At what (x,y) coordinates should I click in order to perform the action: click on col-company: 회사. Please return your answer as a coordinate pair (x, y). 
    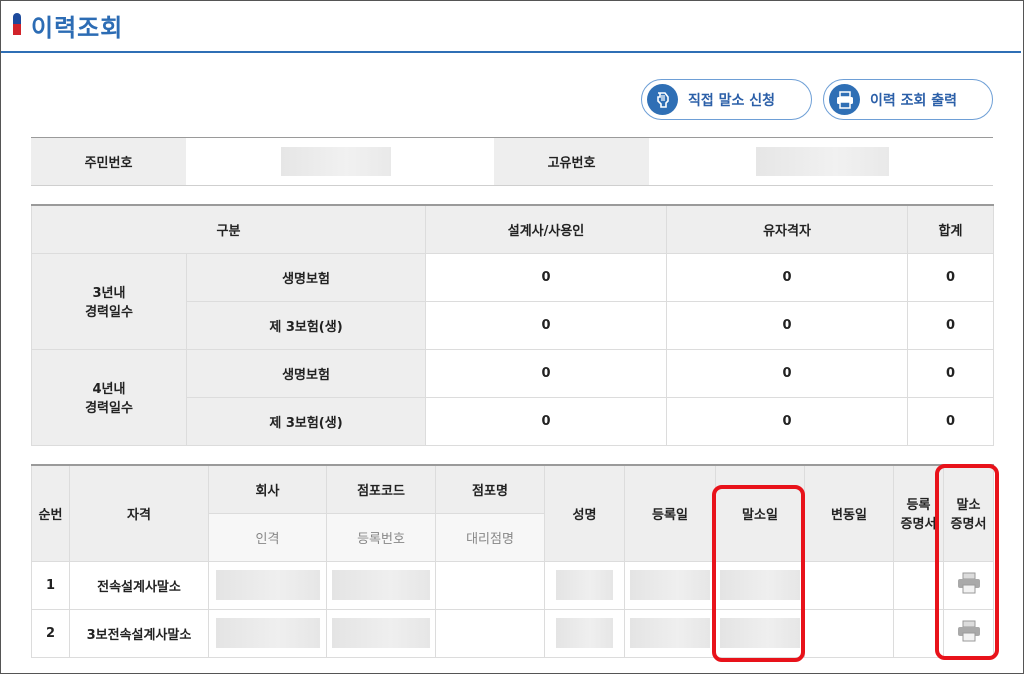
    Looking at the image, I should click on (267, 489).